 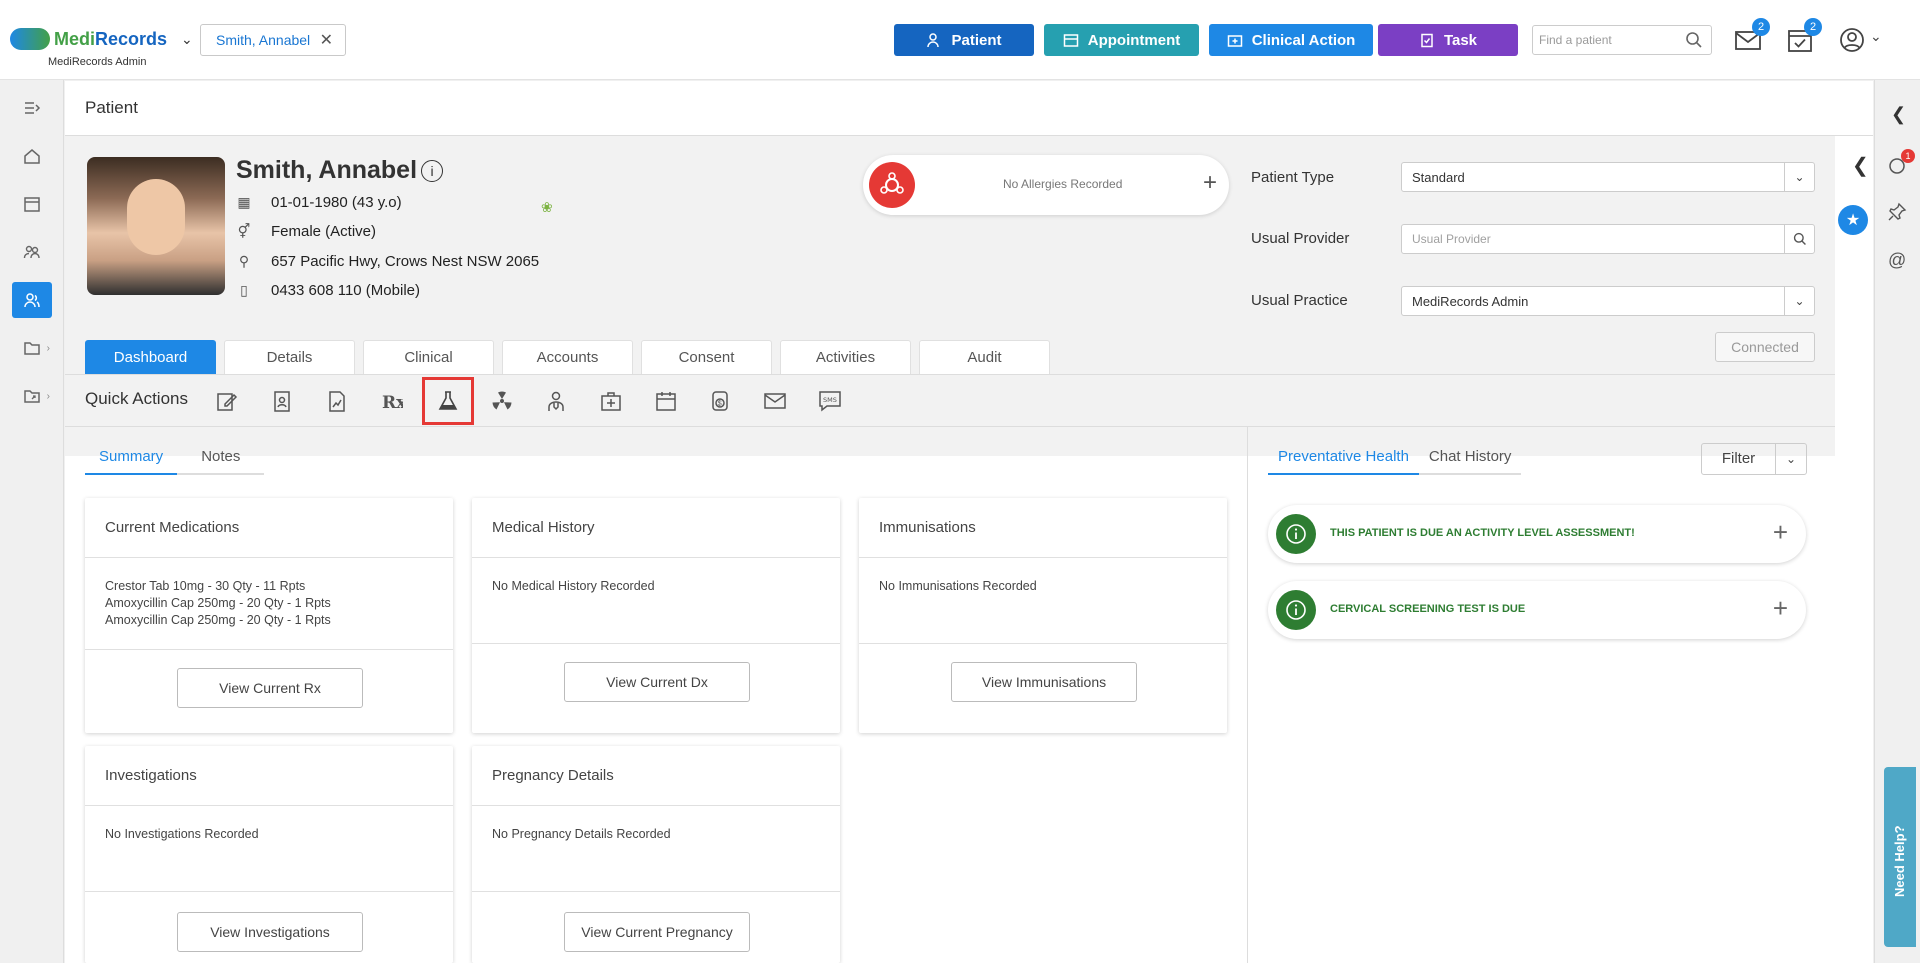 What do you see at coordinates (933, 40) in the screenshot?
I see `person-add-icon` at bounding box center [933, 40].